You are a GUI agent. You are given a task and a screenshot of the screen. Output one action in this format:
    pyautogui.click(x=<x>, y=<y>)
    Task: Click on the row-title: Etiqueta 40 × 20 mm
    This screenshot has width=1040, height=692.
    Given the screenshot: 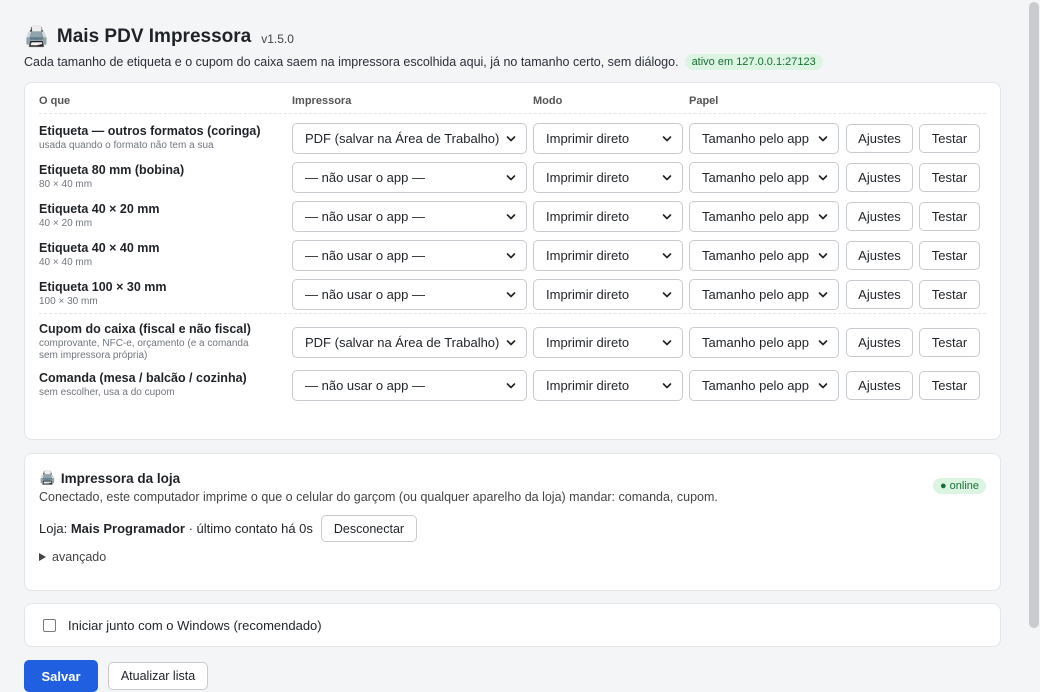 What is the action you would take?
    pyautogui.click(x=99, y=209)
    